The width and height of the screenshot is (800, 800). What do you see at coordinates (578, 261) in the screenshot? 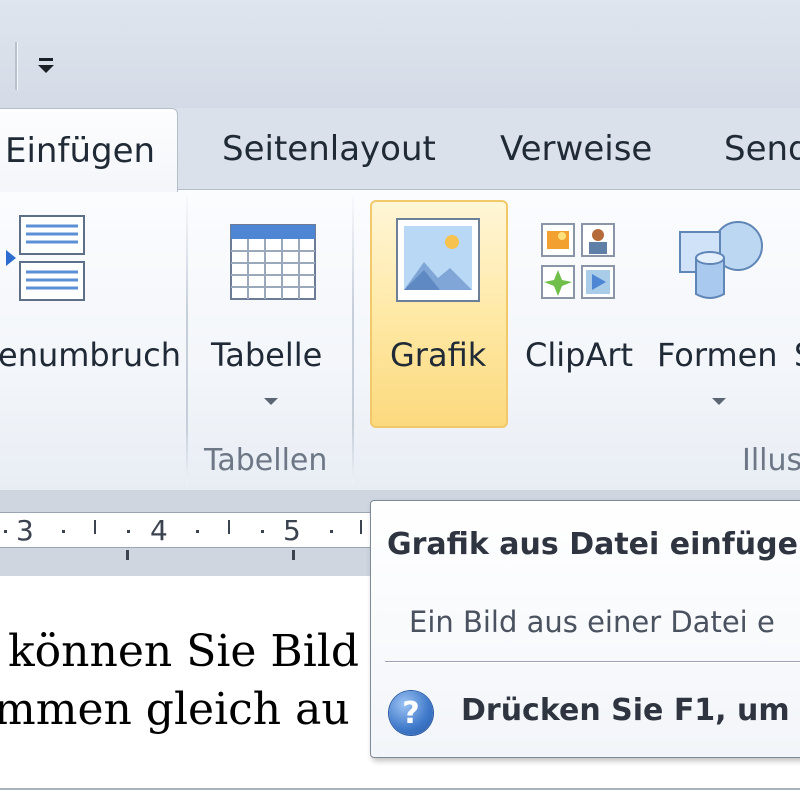
I see `clipart-icon` at bounding box center [578, 261].